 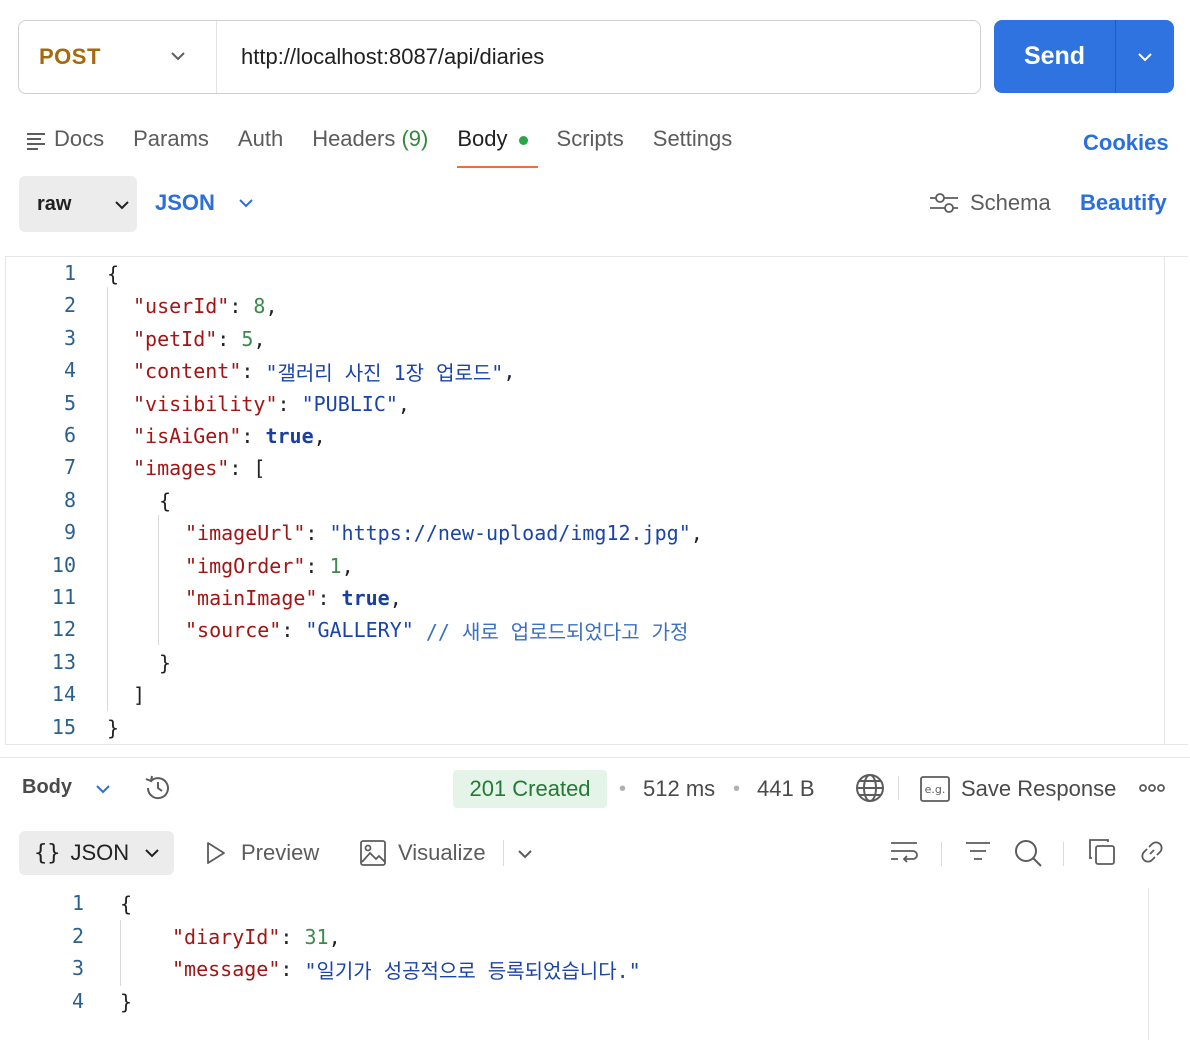 What do you see at coordinates (70, 56) in the screenshot?
I see `method-label: POST` at bounding box center [70, 56].